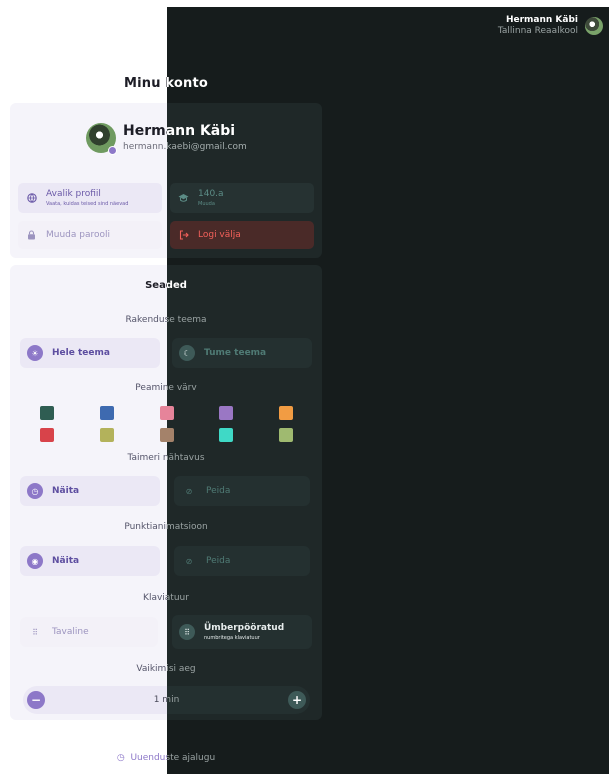 Image resolution: width=609 pixels, height=774 pixels. I want to click on change-password-button: Muuda parooli, so click(90, 235).